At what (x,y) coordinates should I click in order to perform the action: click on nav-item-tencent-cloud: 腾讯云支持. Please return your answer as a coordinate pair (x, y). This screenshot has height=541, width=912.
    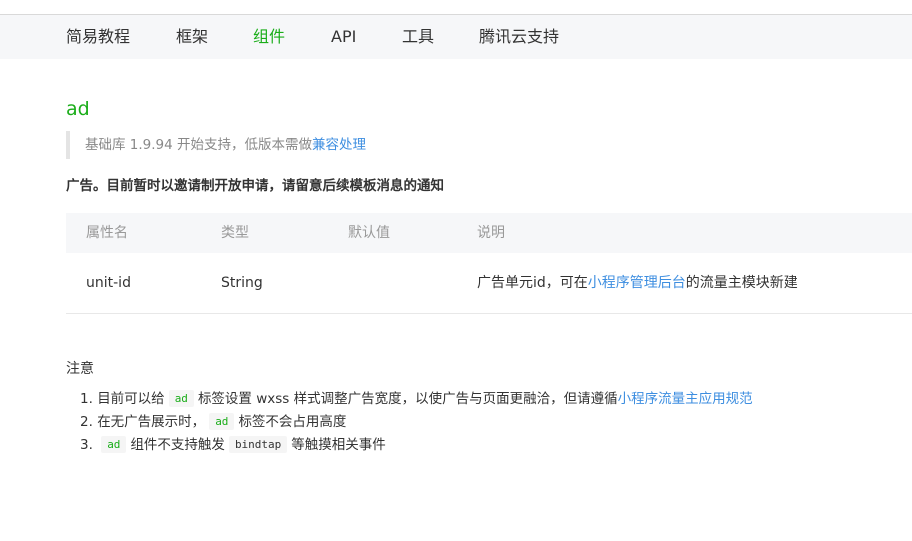
    Looking at the image, I should click on (519, 37).